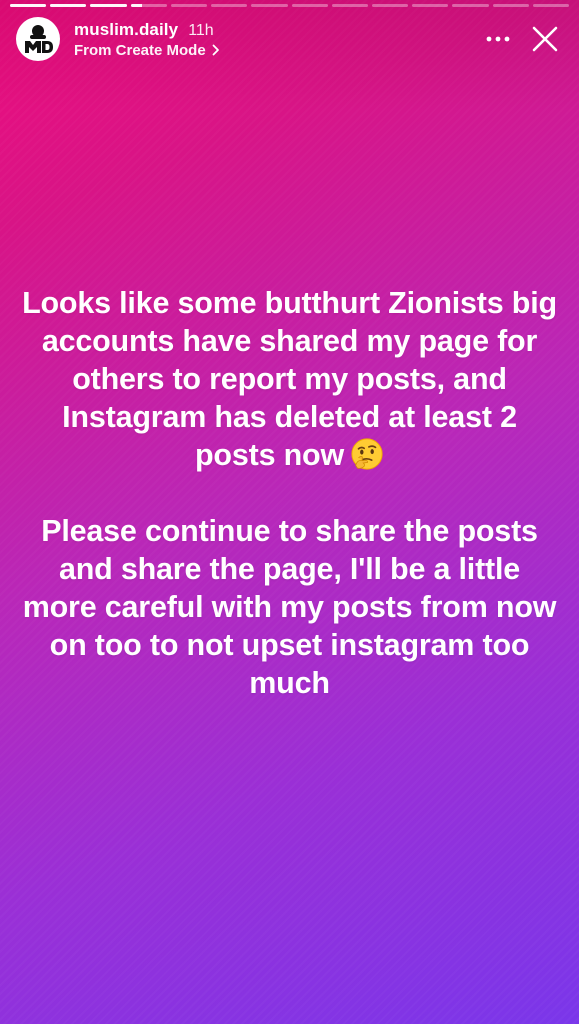 The height and width of the screenshot is (1024, 579). What do you see at coordinates (201, 30) in the screenshot?
I see `time-ago: 11h` at bounding box center [201, 30].